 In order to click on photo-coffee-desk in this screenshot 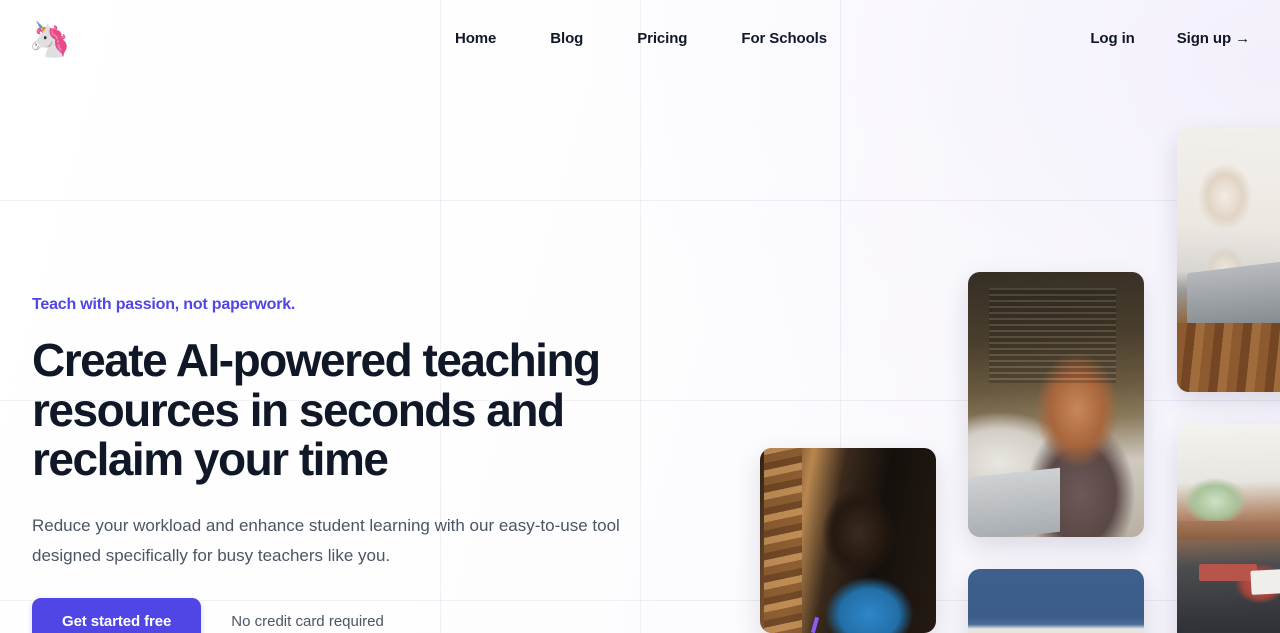, I will do `click(1228, 260)`.